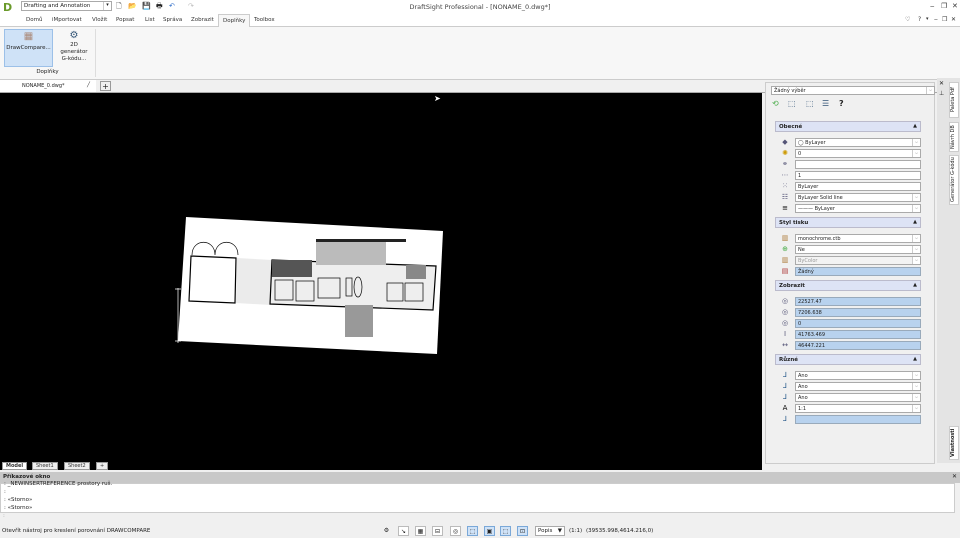 The height and width of the screenshot is (538, 960). I want to click on tab-sprava: Správa, so click(172, 20).